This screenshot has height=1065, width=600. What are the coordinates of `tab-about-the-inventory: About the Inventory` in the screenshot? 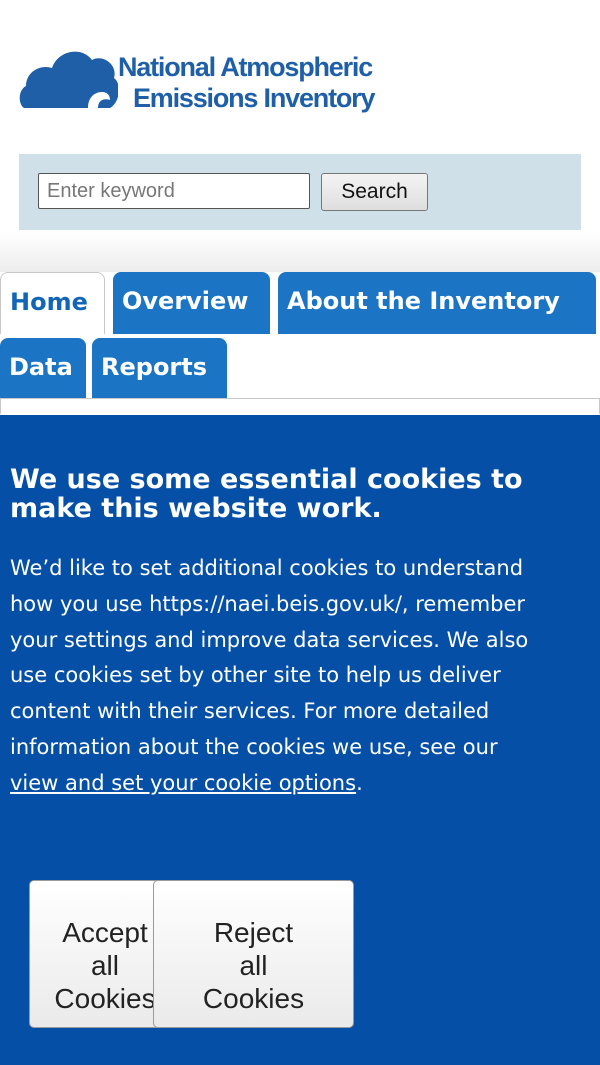 It's located at (437, 303).